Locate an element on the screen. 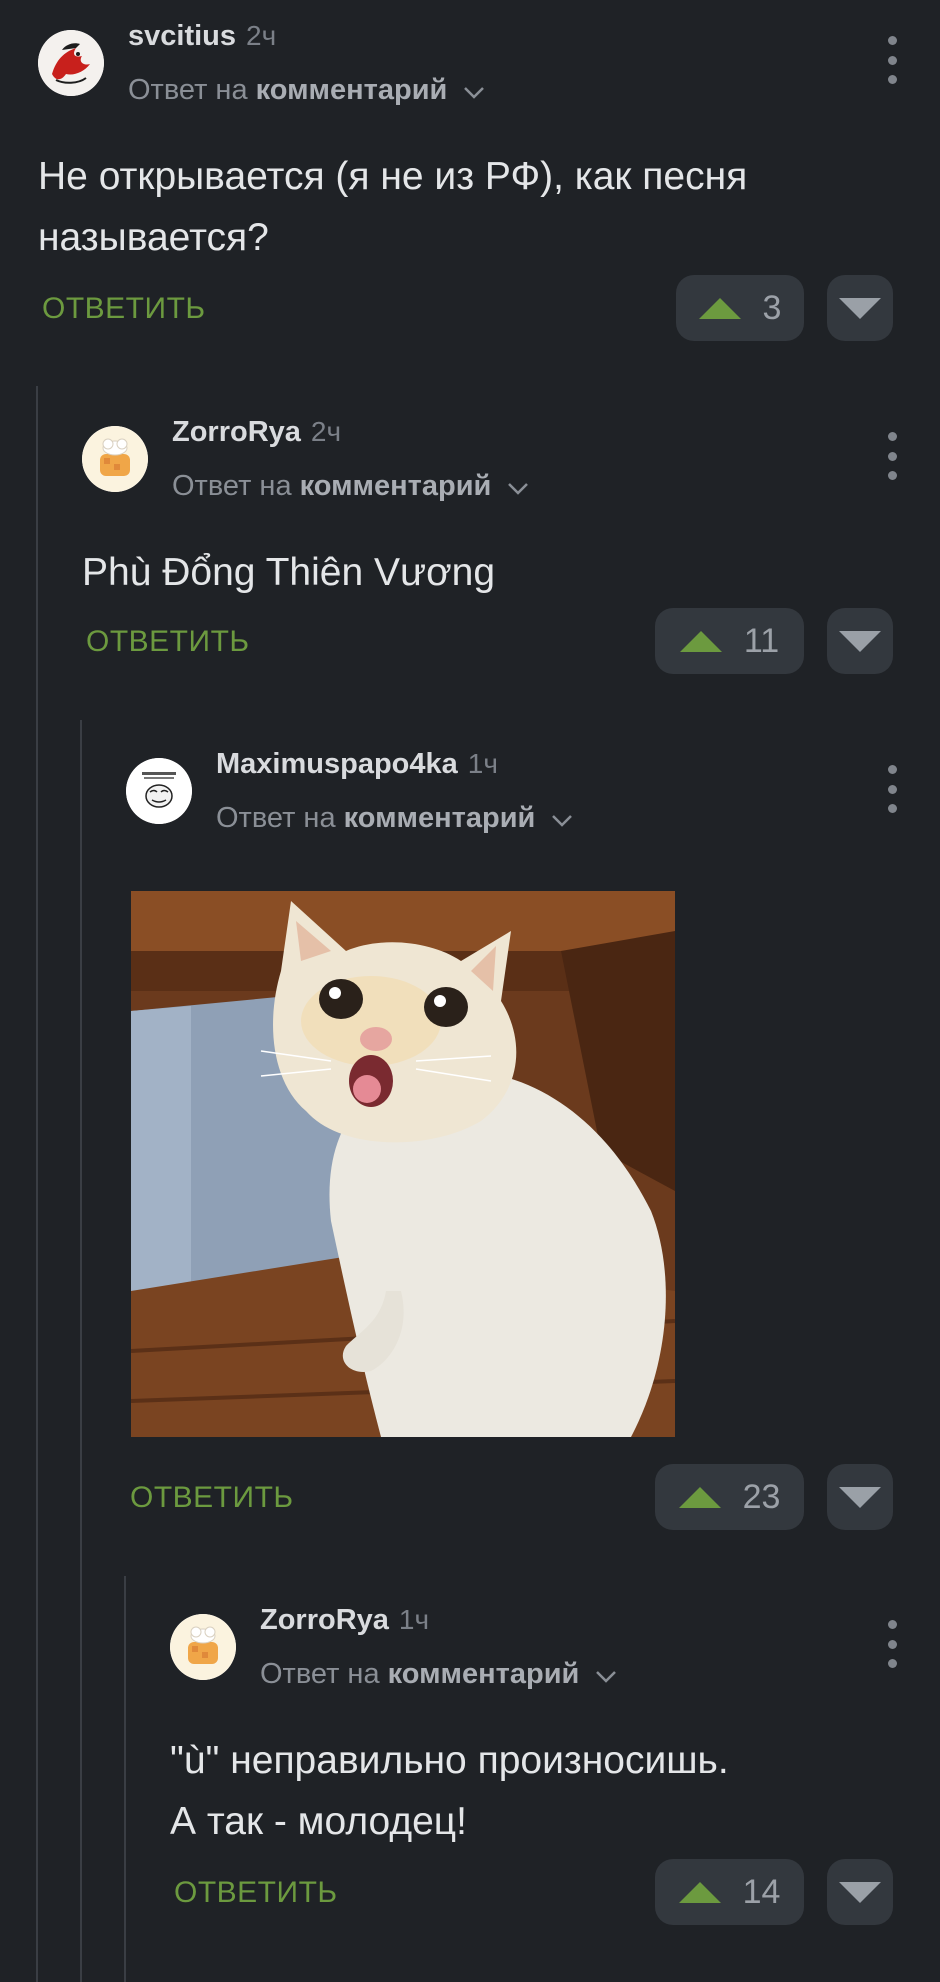  rating-count: 11 is located at coordinates (761, 640).